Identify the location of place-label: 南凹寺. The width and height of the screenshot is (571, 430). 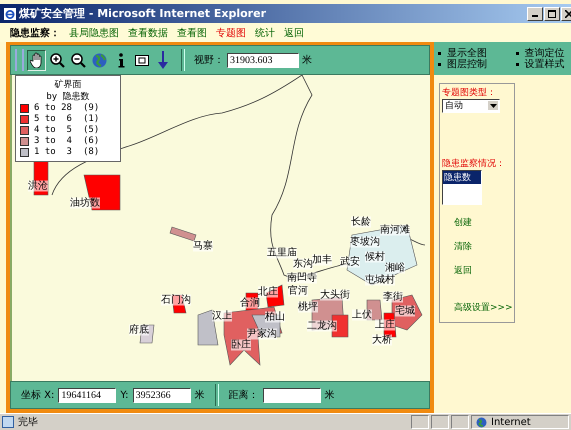
(302, 278).